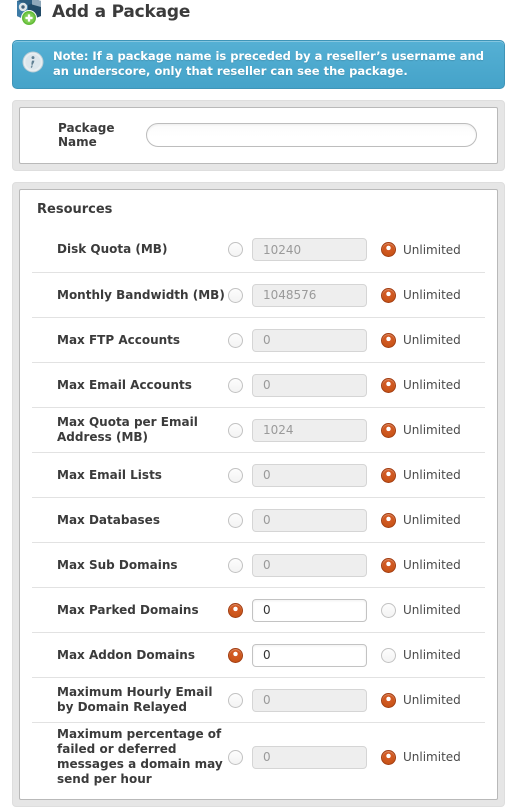 This screenshot has height=808, width=528. I want to click on resource-row: Monthly Bandwidth (MB) Unlimited, so click(258, 294).